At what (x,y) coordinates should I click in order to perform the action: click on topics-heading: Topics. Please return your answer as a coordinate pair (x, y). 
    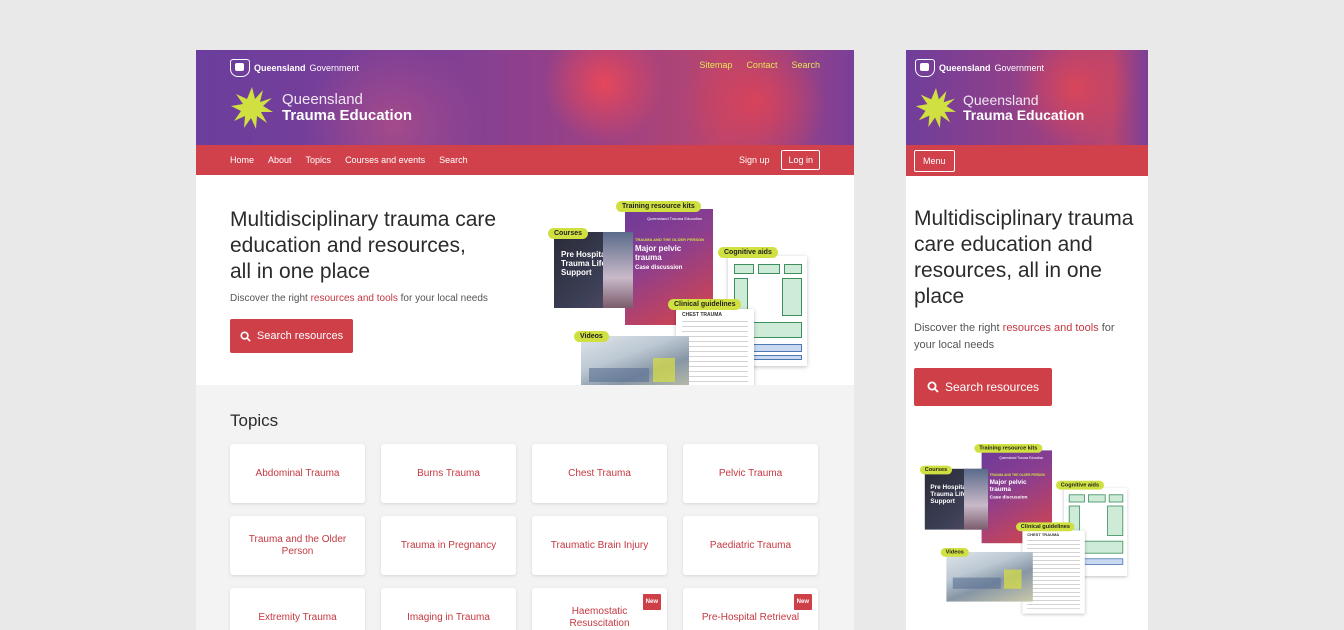
    Looking at the image, I should click on (254, 420).